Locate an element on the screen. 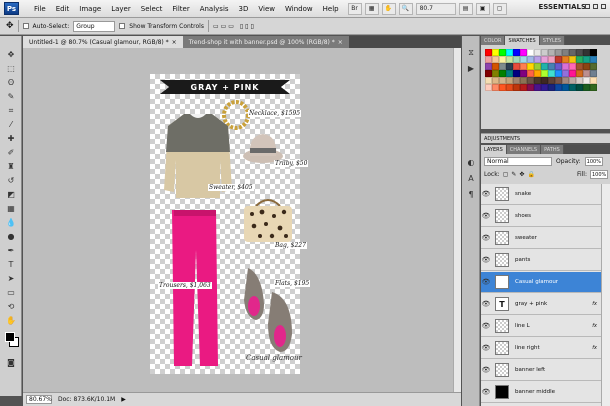 This screenshot has height=406, width=610. tab-paths: PATHS is located at coordinates (552, 149).